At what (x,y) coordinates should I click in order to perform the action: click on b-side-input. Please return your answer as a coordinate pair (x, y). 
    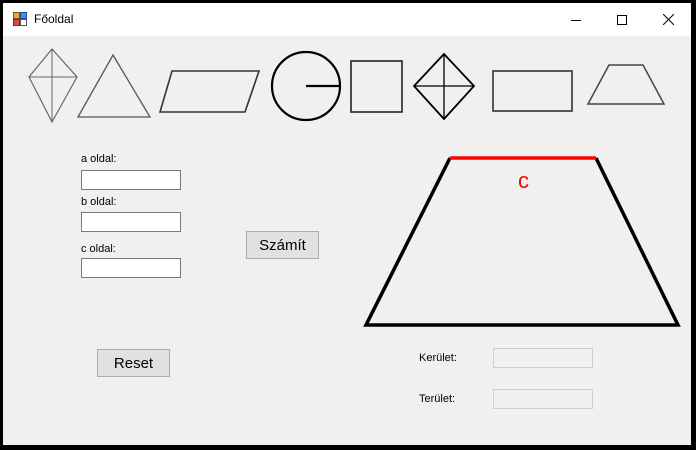
    Looking at the image, I should click on (131, 222).